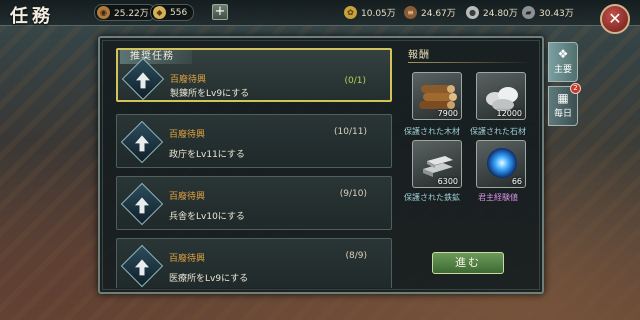 The height and width of the screenshot is (320, 640). I want to click on tab-daily: ▦ 毎日 2, so click(564, 104).